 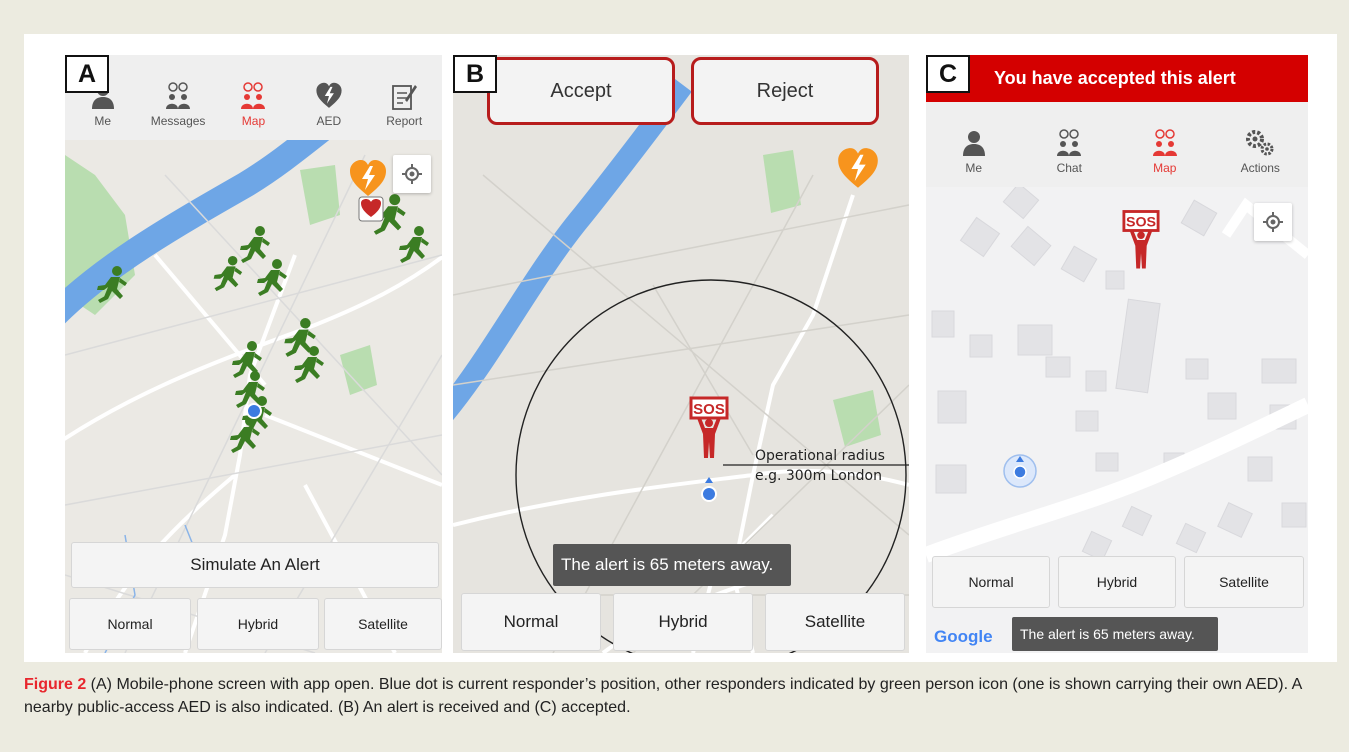 What do you see at coordinates (820, 466) in the screenshot?
I see `radius-annotation: Operational radius e.g. 300m London` at bounding box center [820, 466].